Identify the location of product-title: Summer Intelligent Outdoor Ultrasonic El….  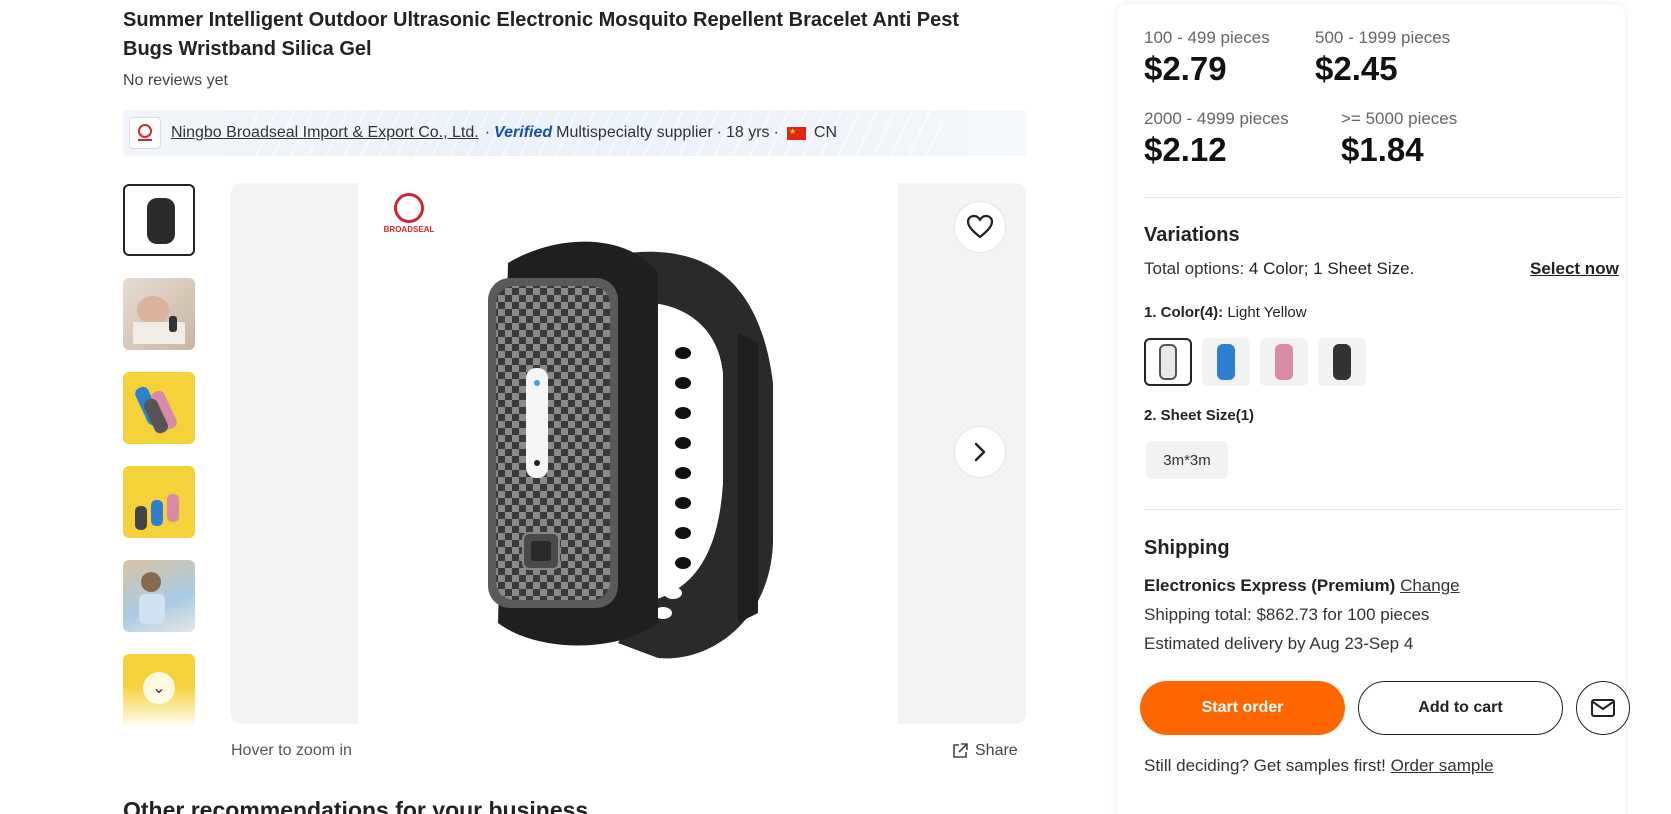
(541, 34).